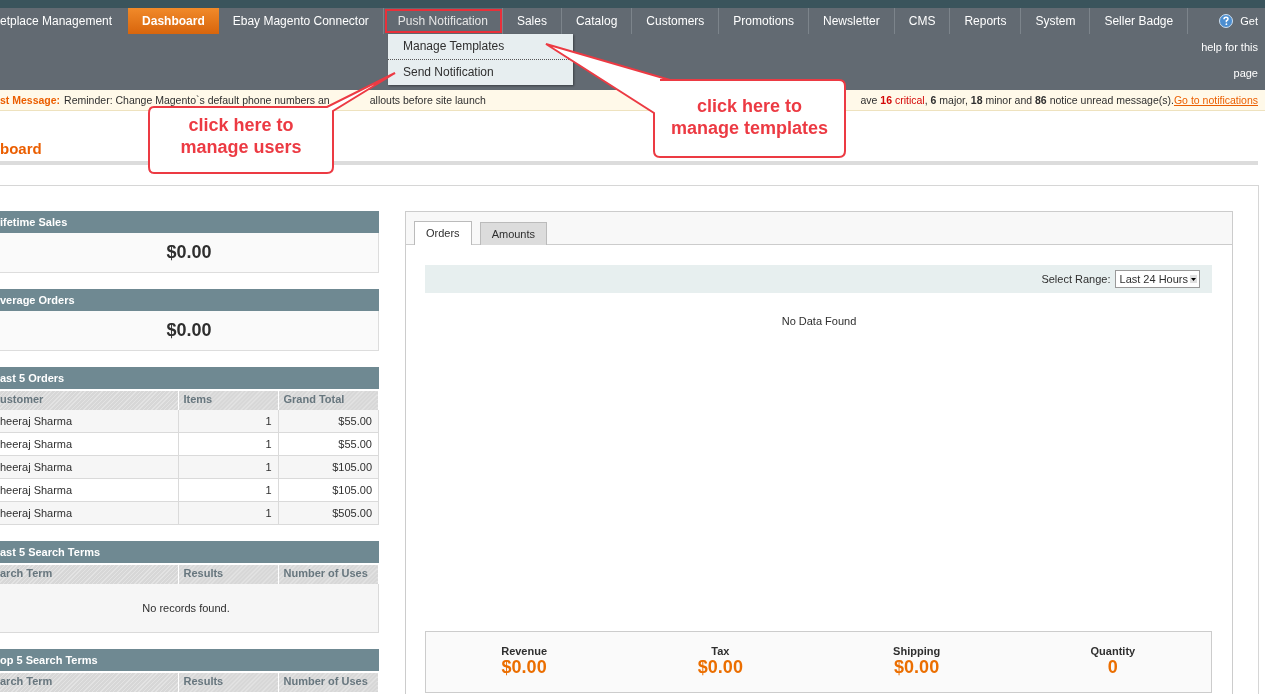 This screenshot has width=1265, height=694. What do you see at coordinates (328, 490) in the screenshot?
I see `table-cell: $105.00` at bounding box center [328, 490].